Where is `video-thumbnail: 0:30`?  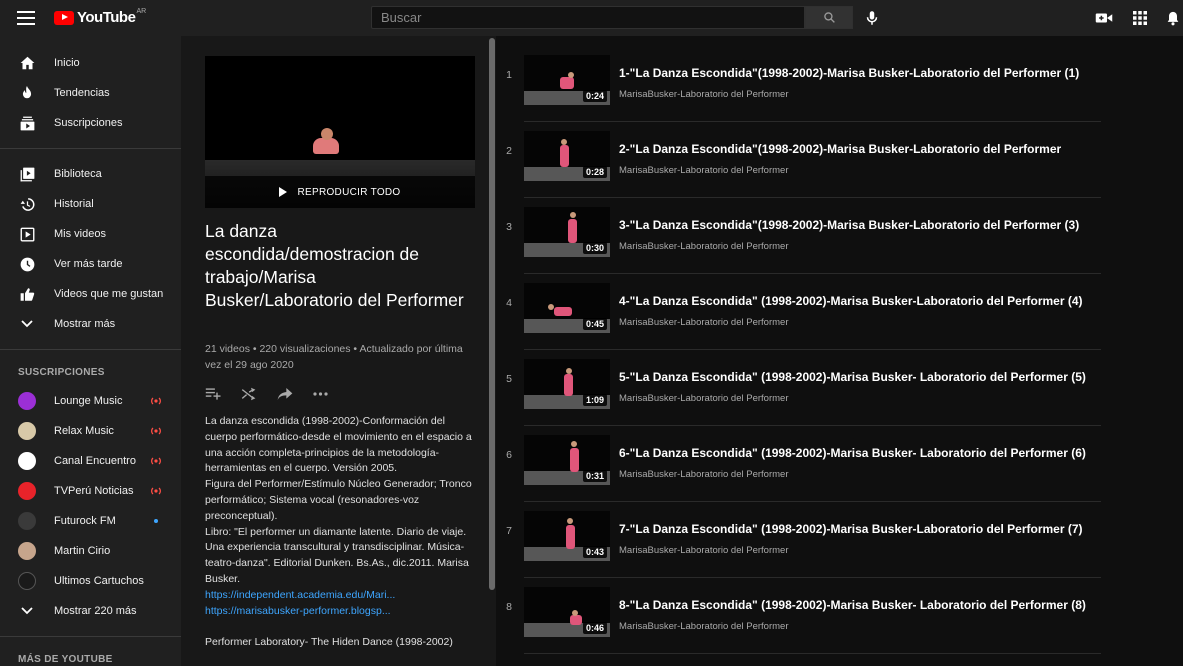 video-thumbnail: 0:30 is located at coordinates (567, 232).